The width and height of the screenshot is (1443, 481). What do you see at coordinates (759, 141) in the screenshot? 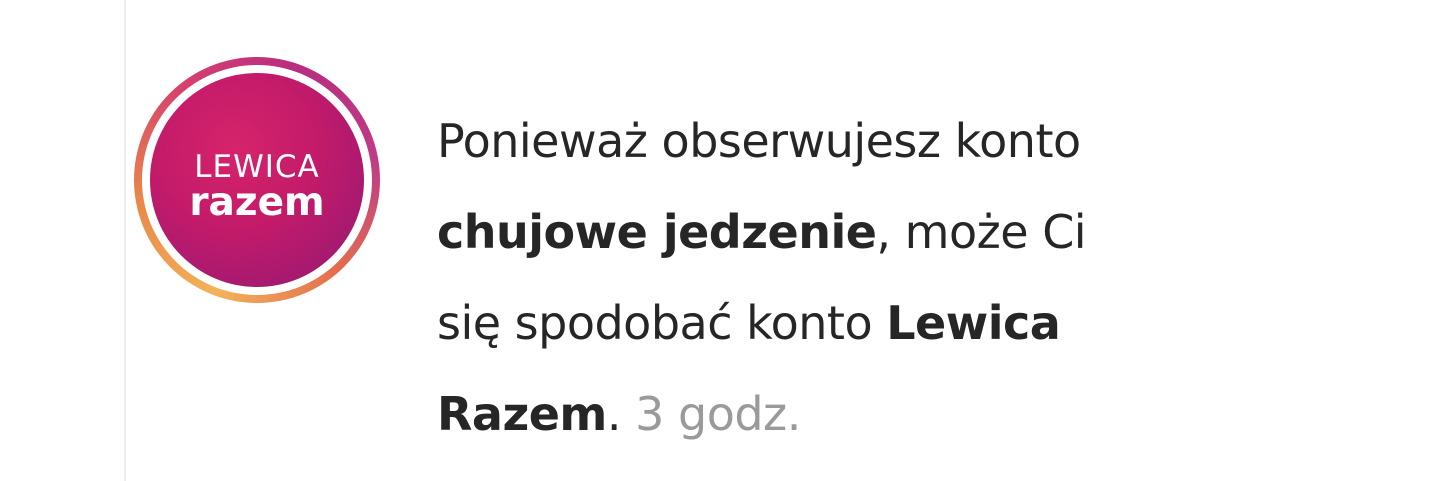
I see `message-line1: Ponieważ obserwujesz konto` at bounding box center [759, 141].